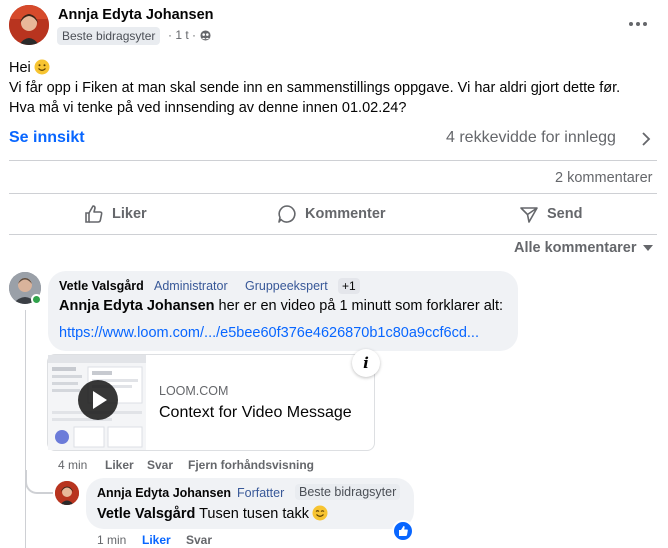  What do you see at coordinates (36, 299) in the screenshot?
I see `online-status-indicator` at bounding box center [36, 299].